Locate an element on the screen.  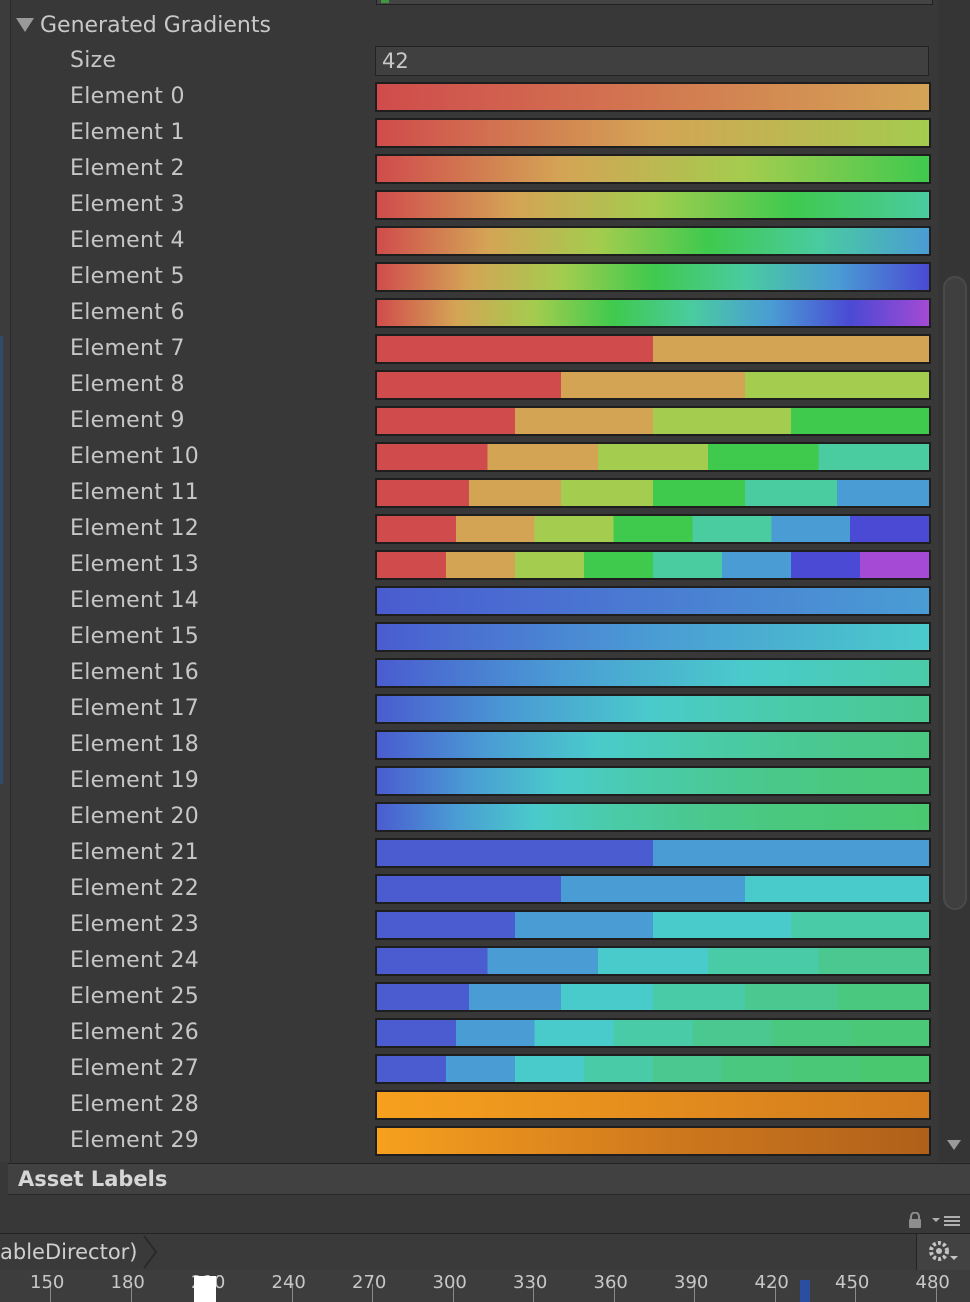
gradient-element-row: Element 3 is located at coordinates (467, 205).